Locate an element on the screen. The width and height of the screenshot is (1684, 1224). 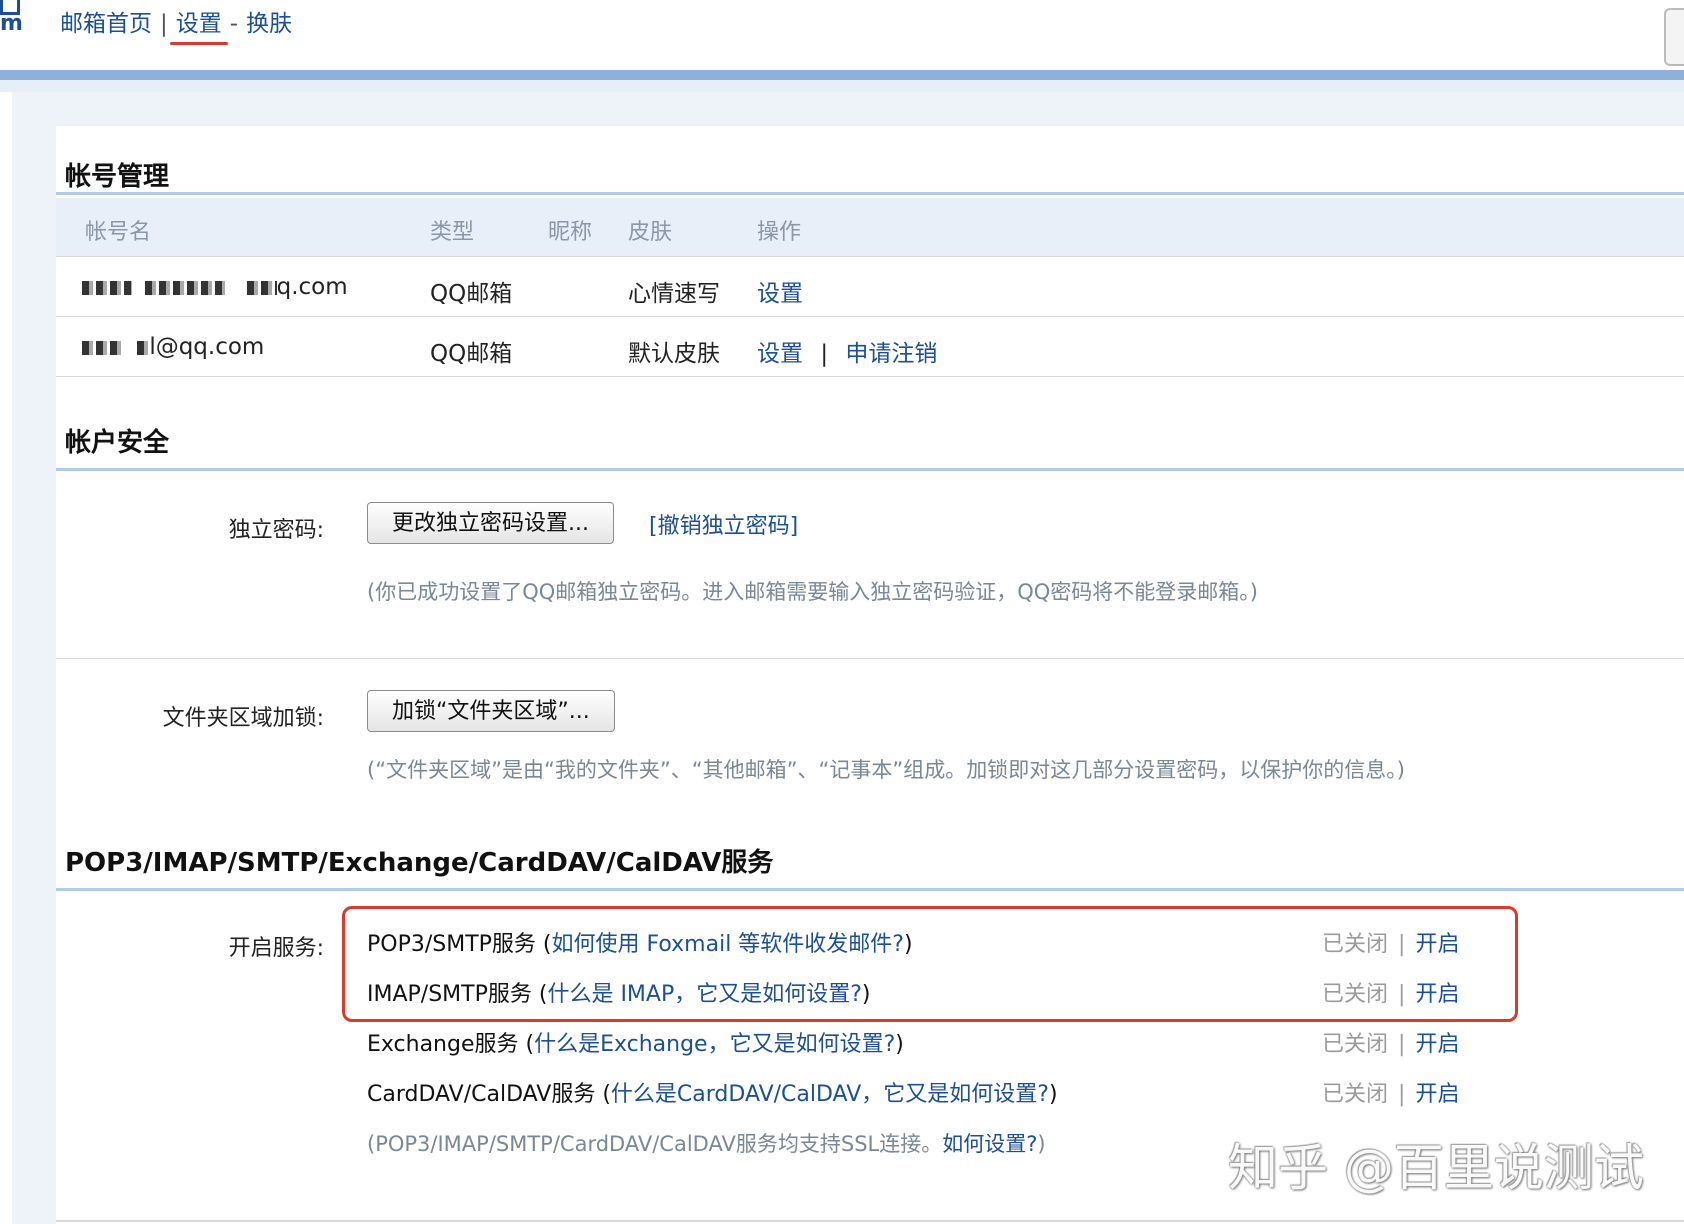
service-name: IMAP/SMTP服务 is located at coordinates (449, 994).